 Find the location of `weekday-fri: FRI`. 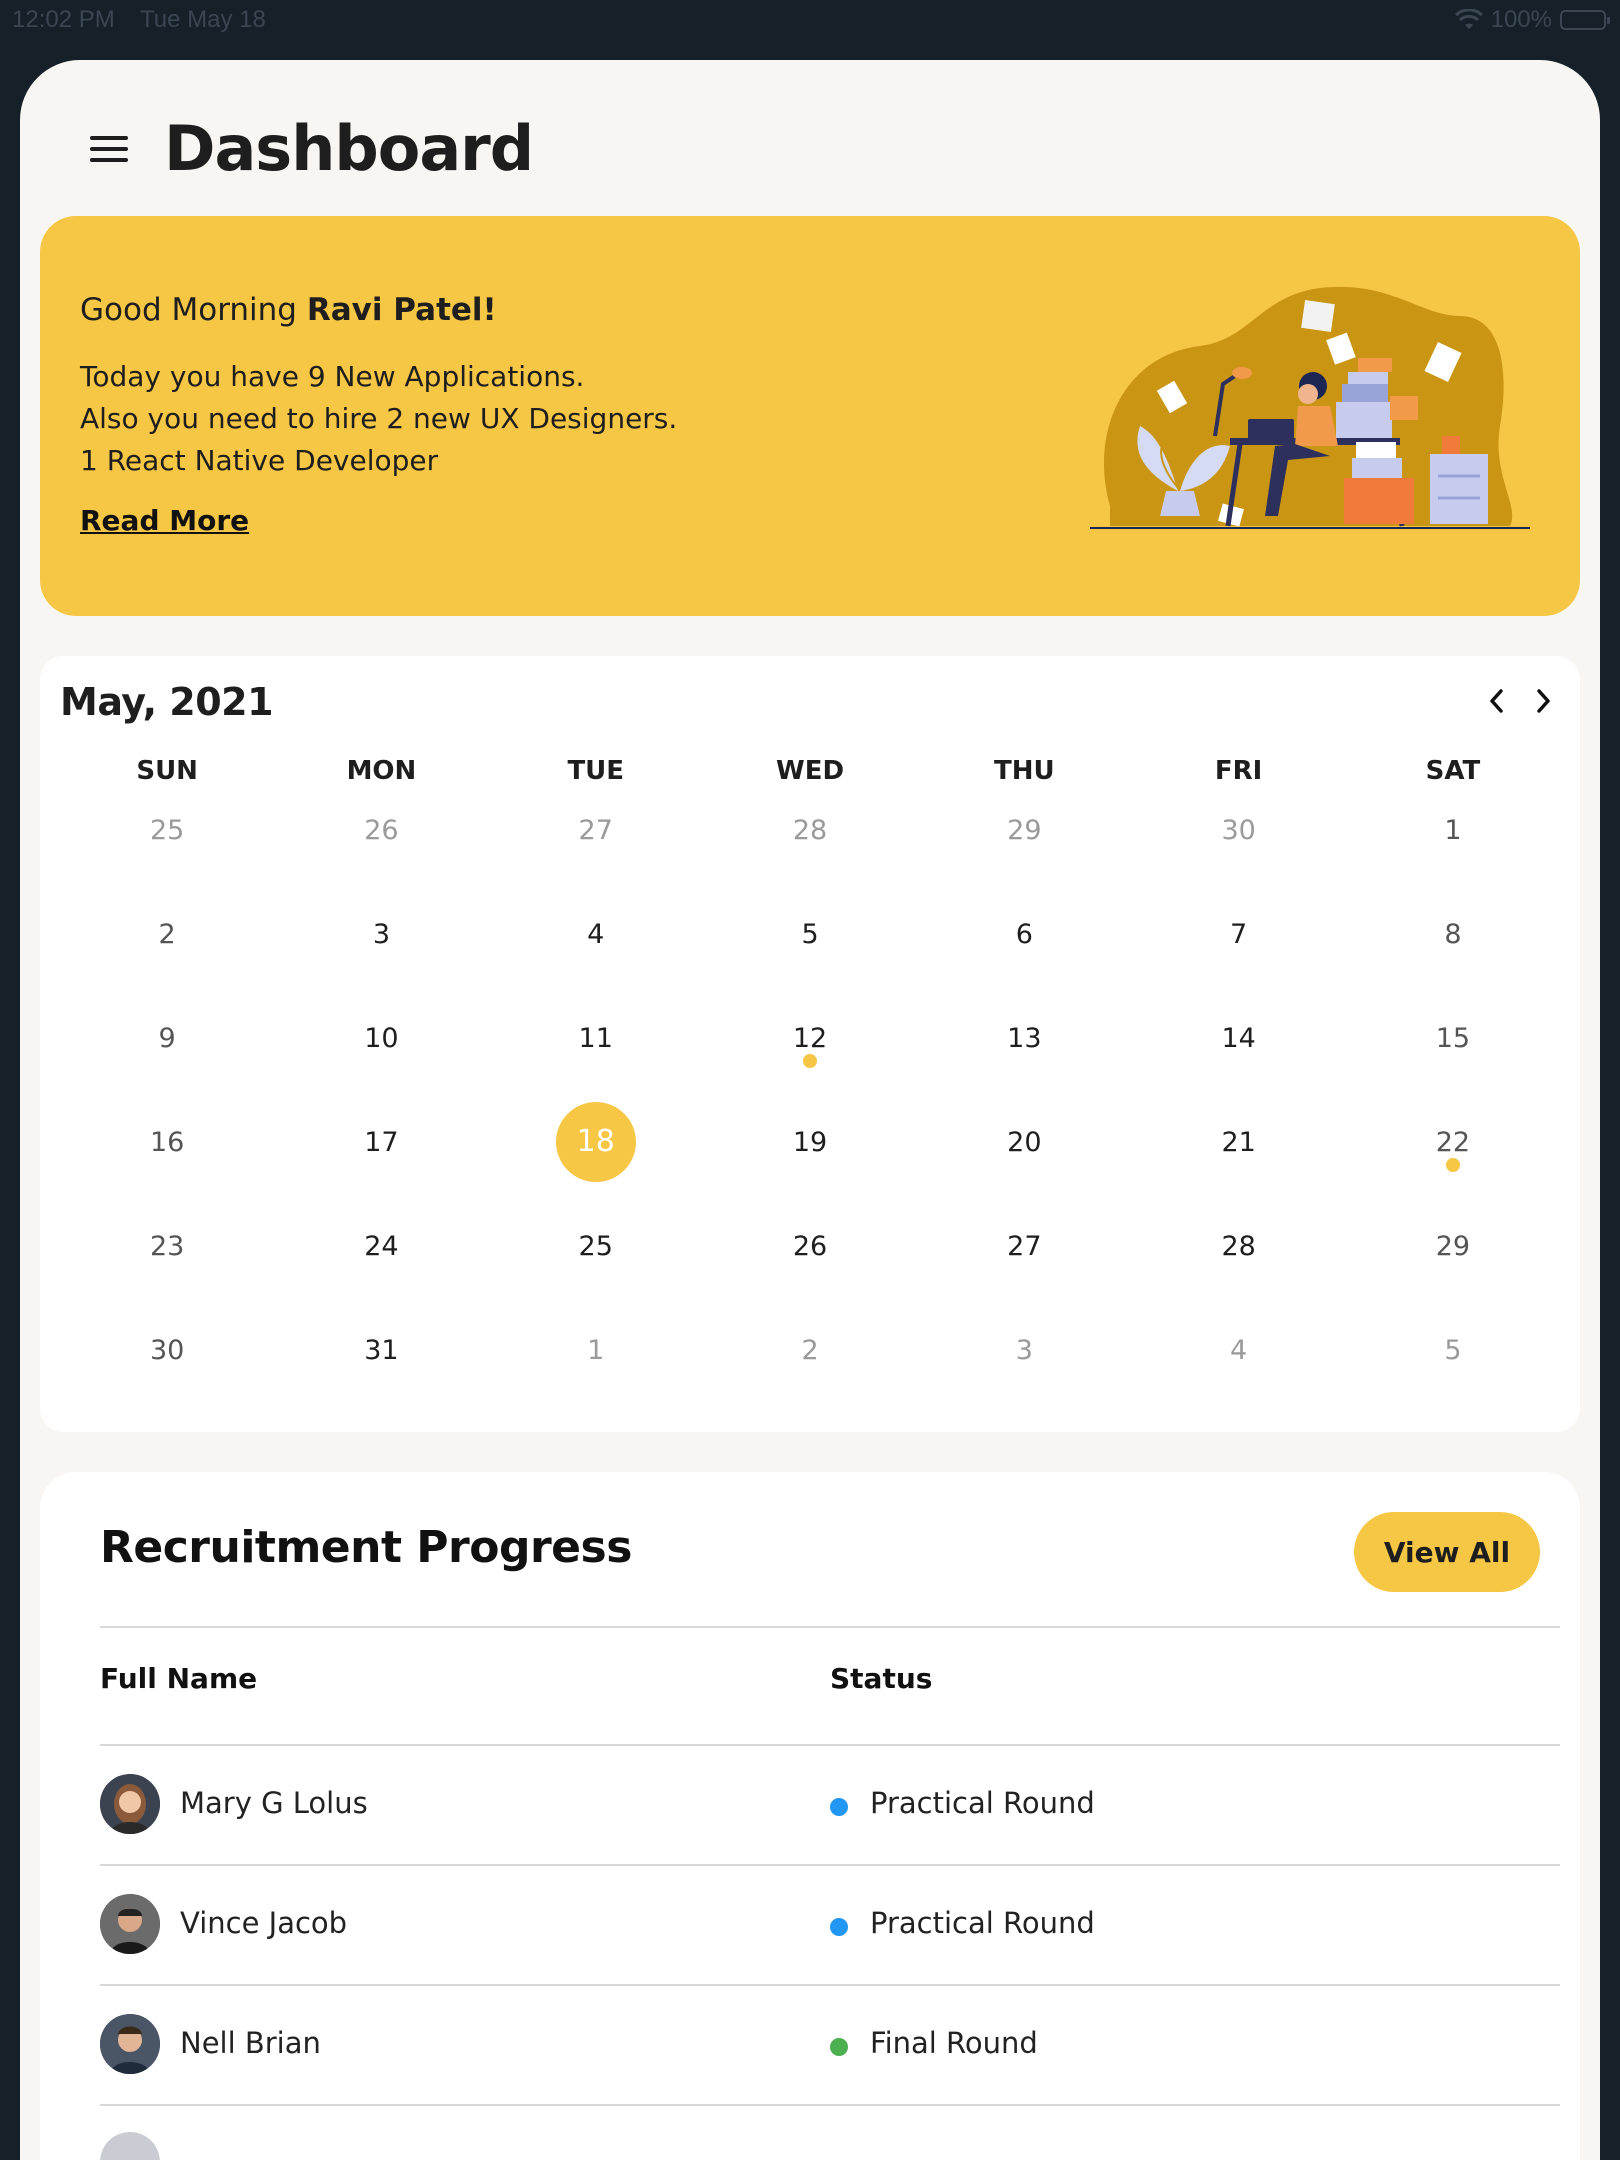

weekday-fri: FRI is located at coordinates (1238, 771).